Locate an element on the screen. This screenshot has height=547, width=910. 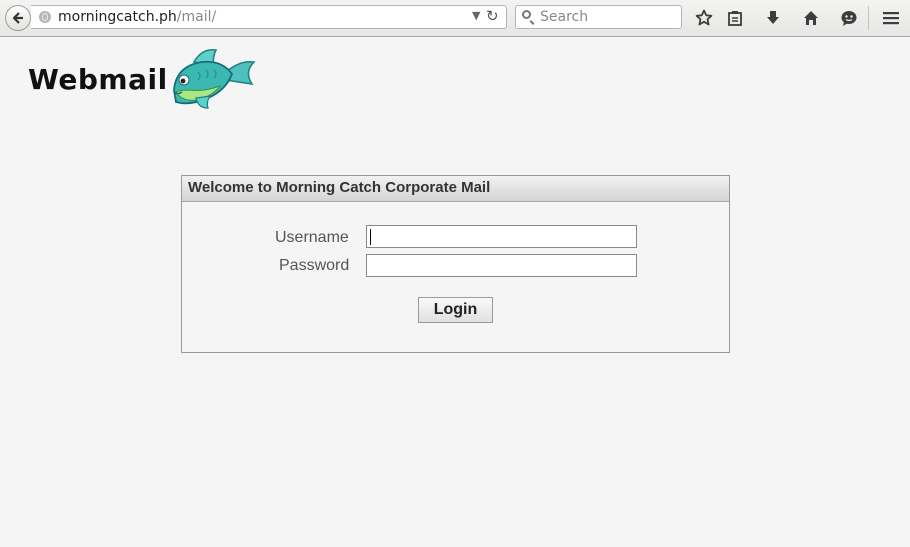
fish-icon is located at coordinates (214, 79).